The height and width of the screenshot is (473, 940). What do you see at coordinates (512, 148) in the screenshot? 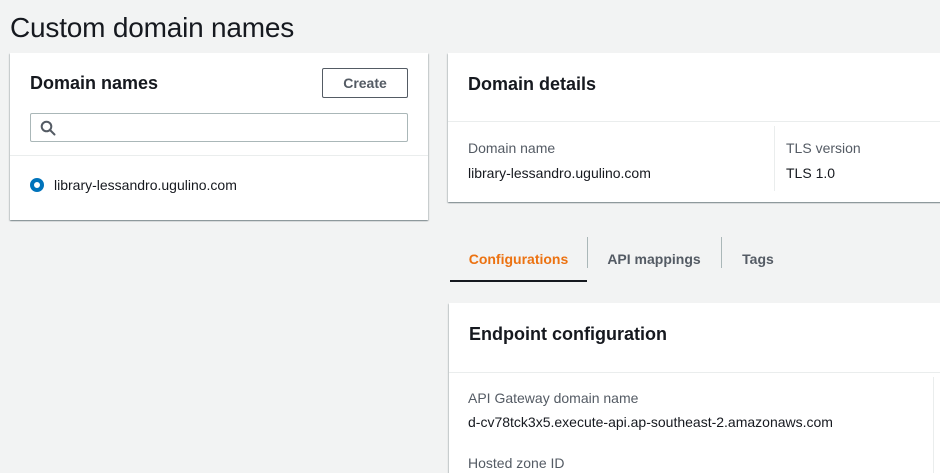
I see `domain-name-label: Domain name` at bounding box center [512, 148].